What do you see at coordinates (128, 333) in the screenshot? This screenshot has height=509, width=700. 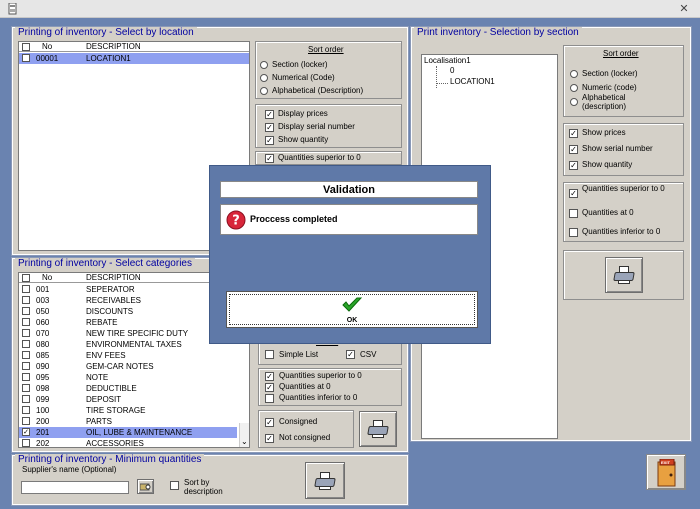 I see `category-row: 070 NEW TIRE SPECIFIC DUTY` at bounding box center [128, 333].